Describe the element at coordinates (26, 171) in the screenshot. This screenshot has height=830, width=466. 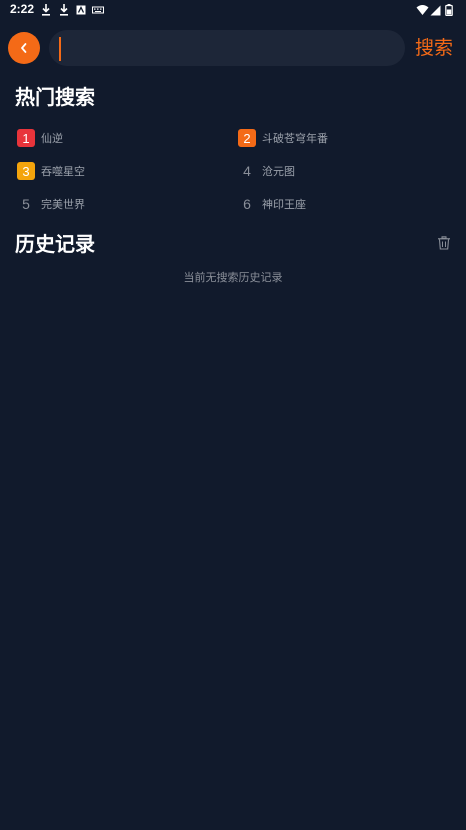
I see `rank-badge: 3` at that location.